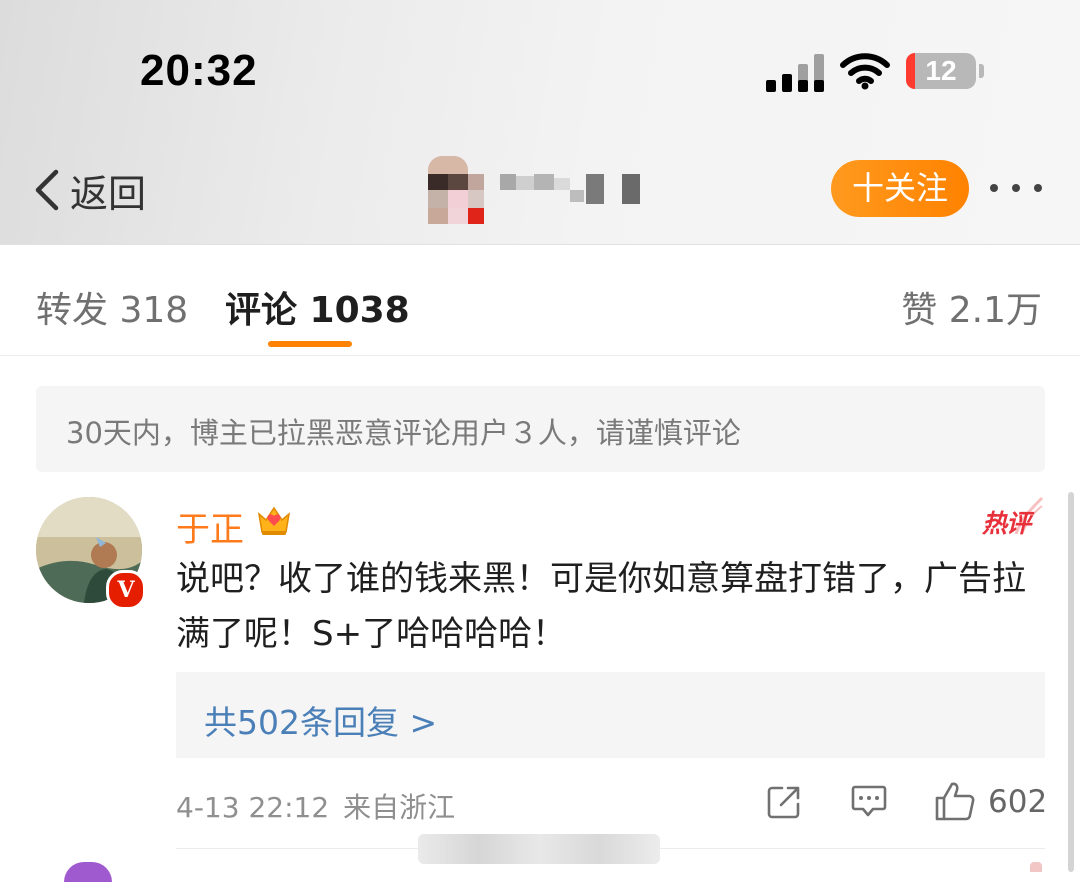  I want to click on scrollbar, so click(1071, 682).